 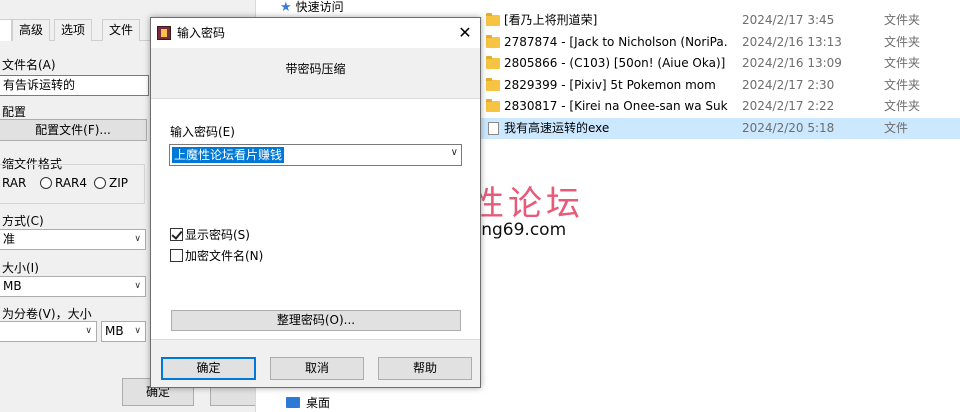 What do you see at coordinates (176, 255) in the screenshot?
I see `checkbox-unchecked-icon` at bounding box center [176, 255].